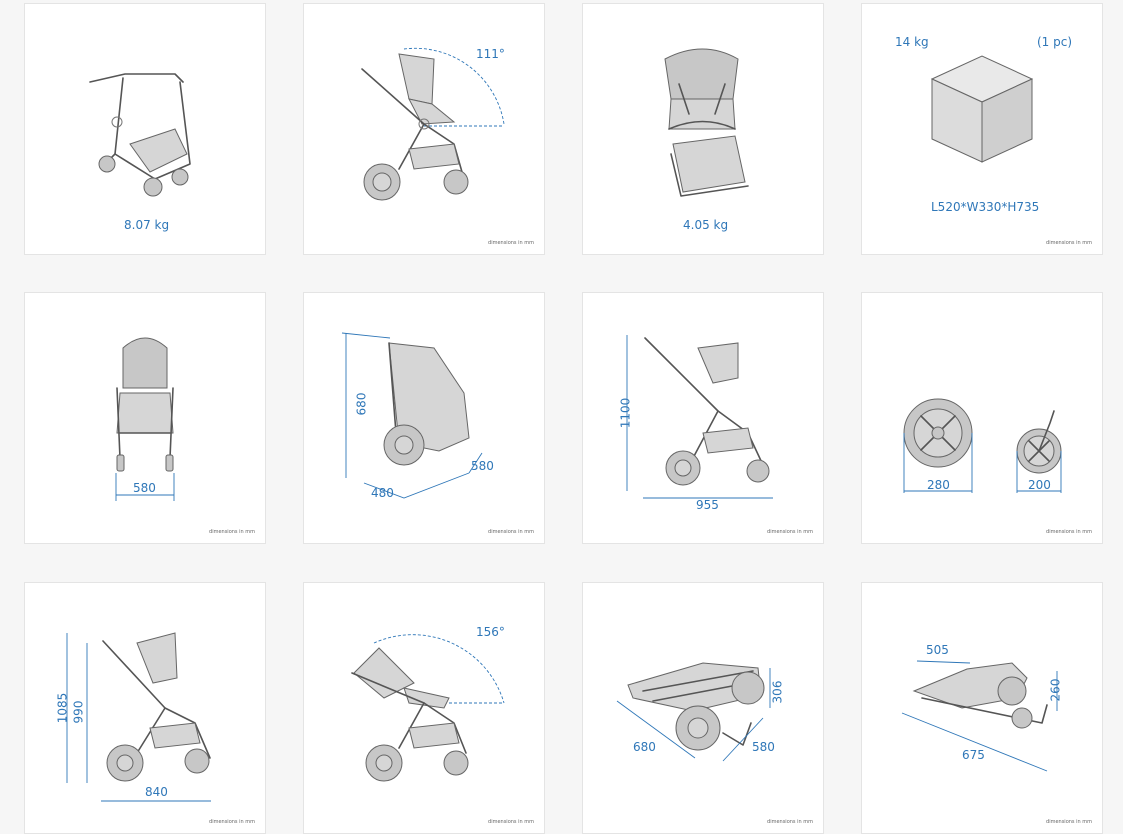 This screenshot has height=834, width=1123. Describe the element at coordinates (973, 755) in the screenshot. I see `flat-length-label: 675` at that location.